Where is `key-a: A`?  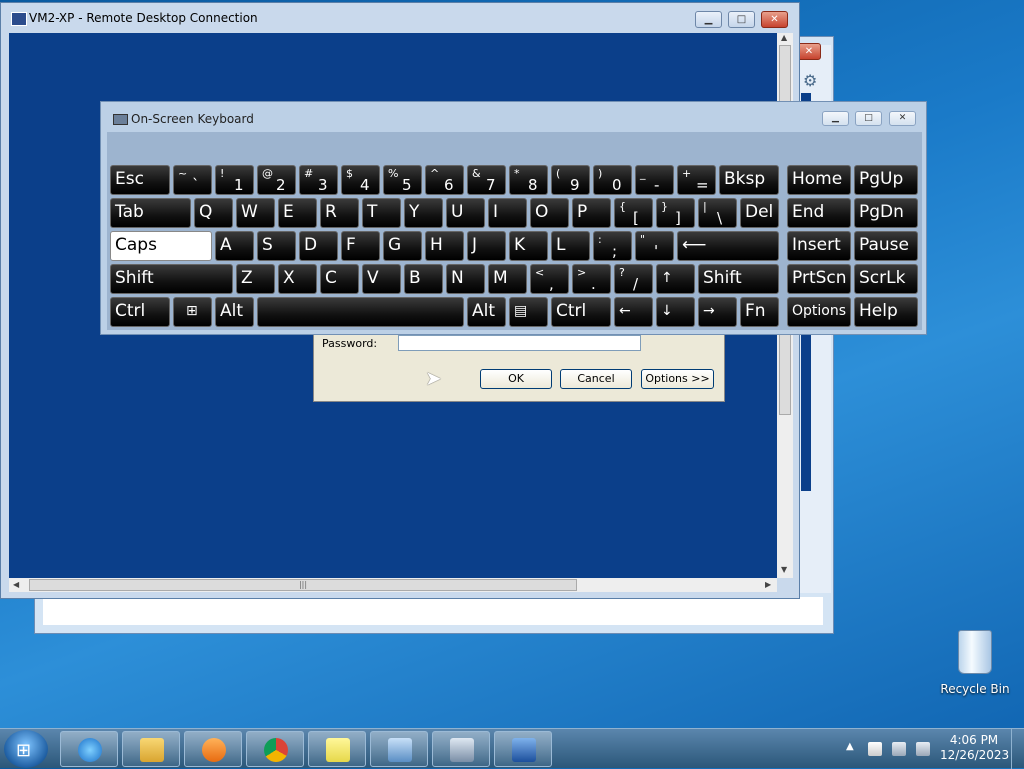 key-a: A is located at coordinates (234, 246).